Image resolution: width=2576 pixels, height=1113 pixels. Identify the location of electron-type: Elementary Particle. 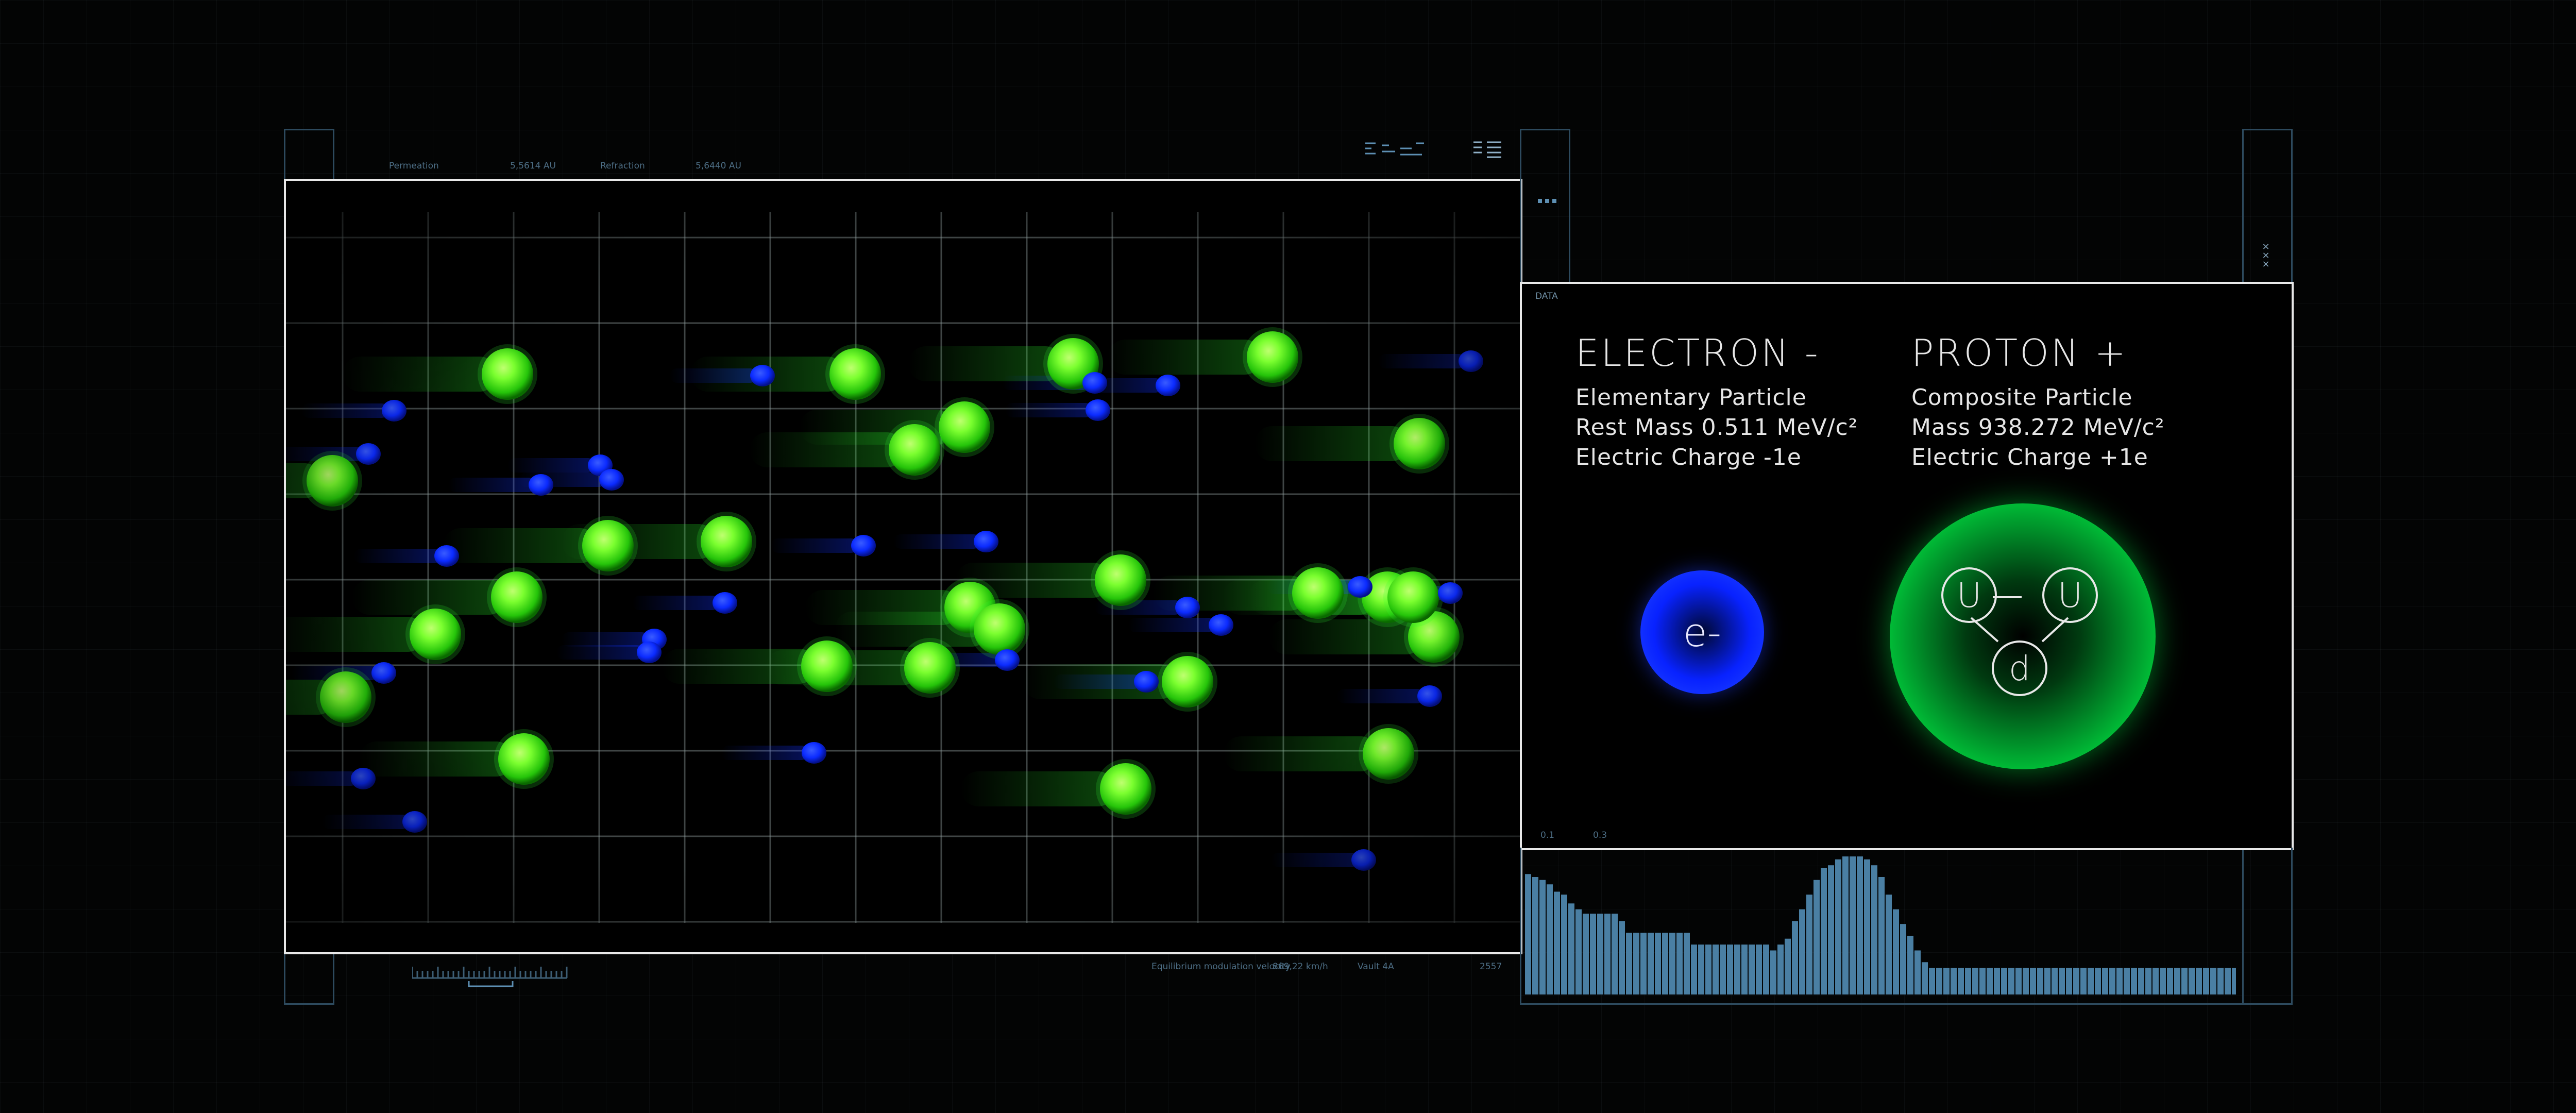
(1691, 397).